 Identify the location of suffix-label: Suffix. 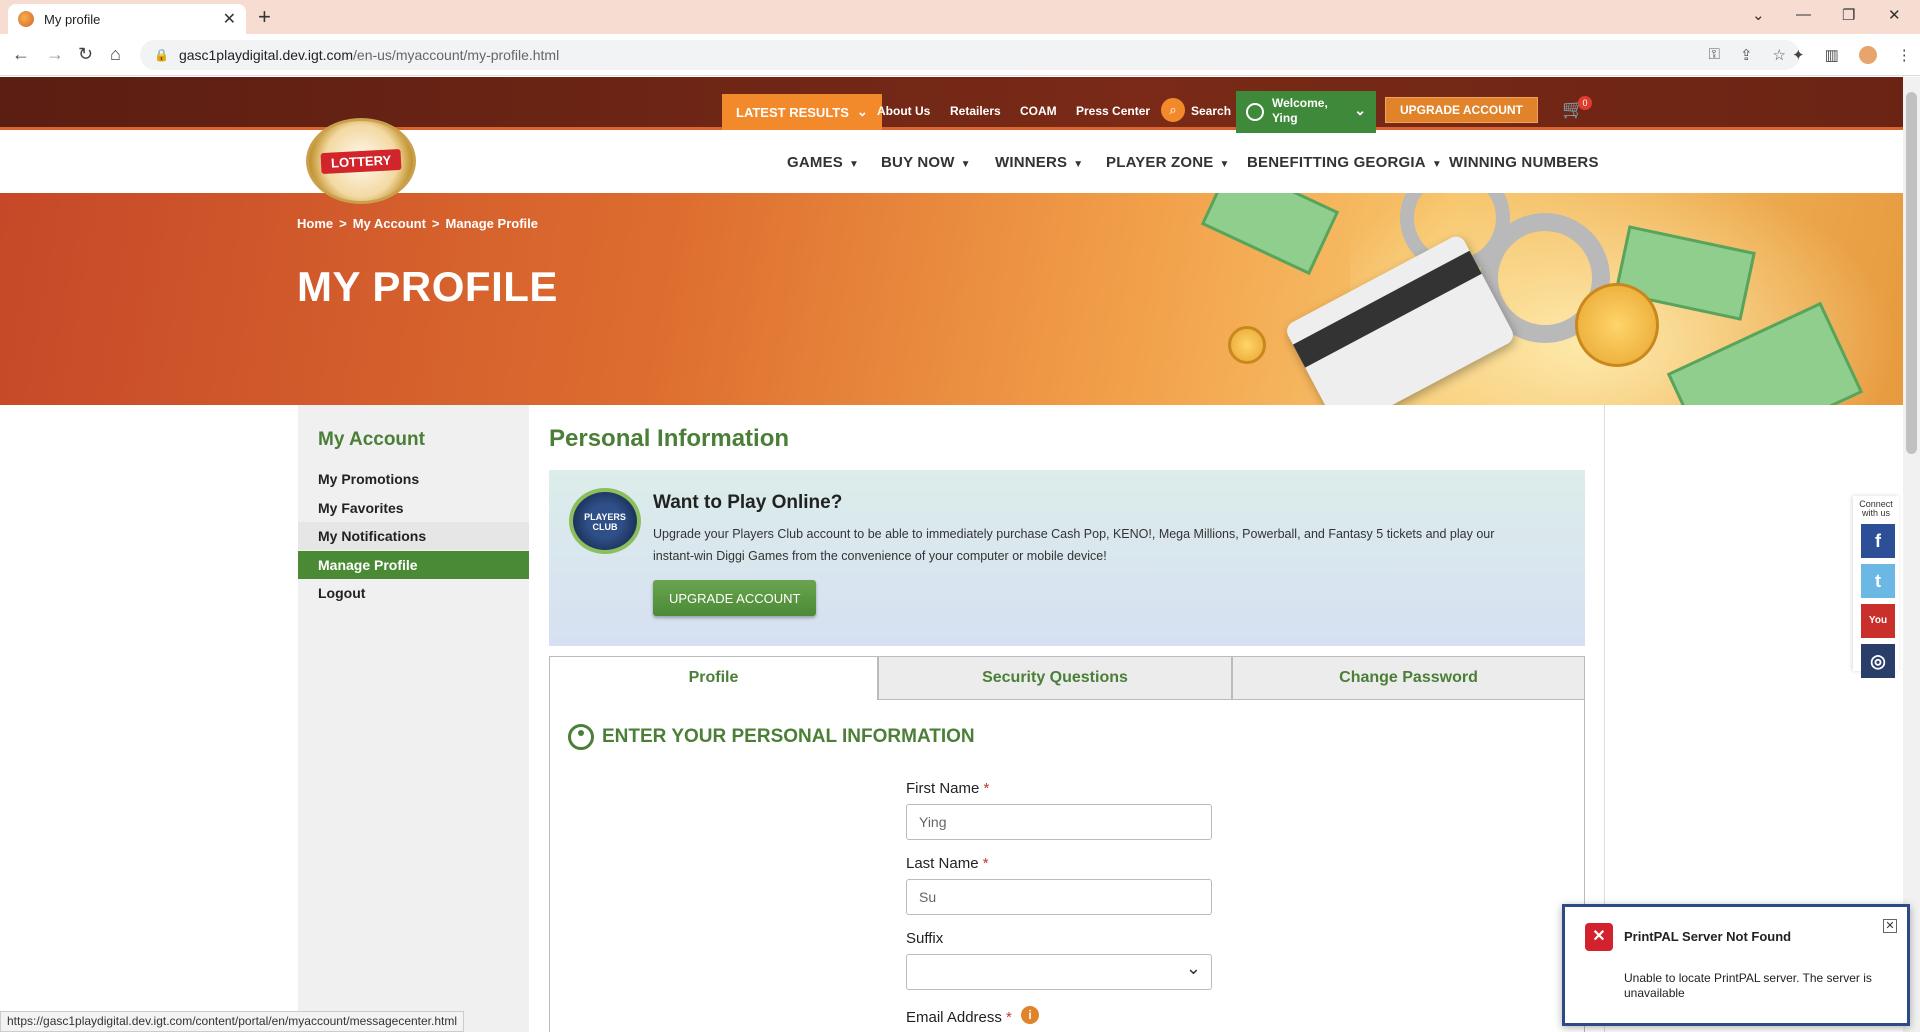
(925, 938).